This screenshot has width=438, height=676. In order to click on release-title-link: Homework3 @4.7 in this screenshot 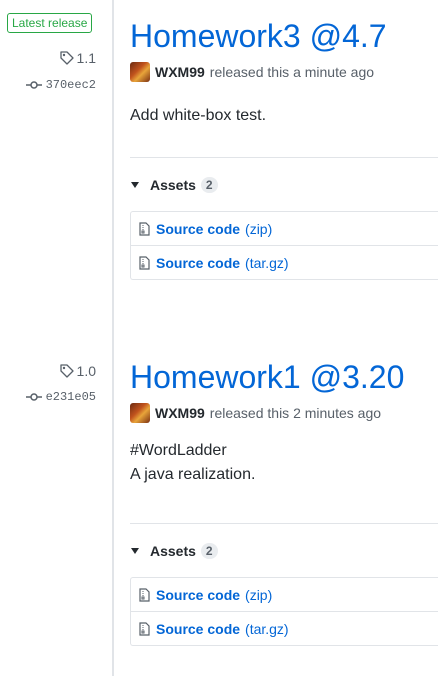, I will do `click(284, 36)`.